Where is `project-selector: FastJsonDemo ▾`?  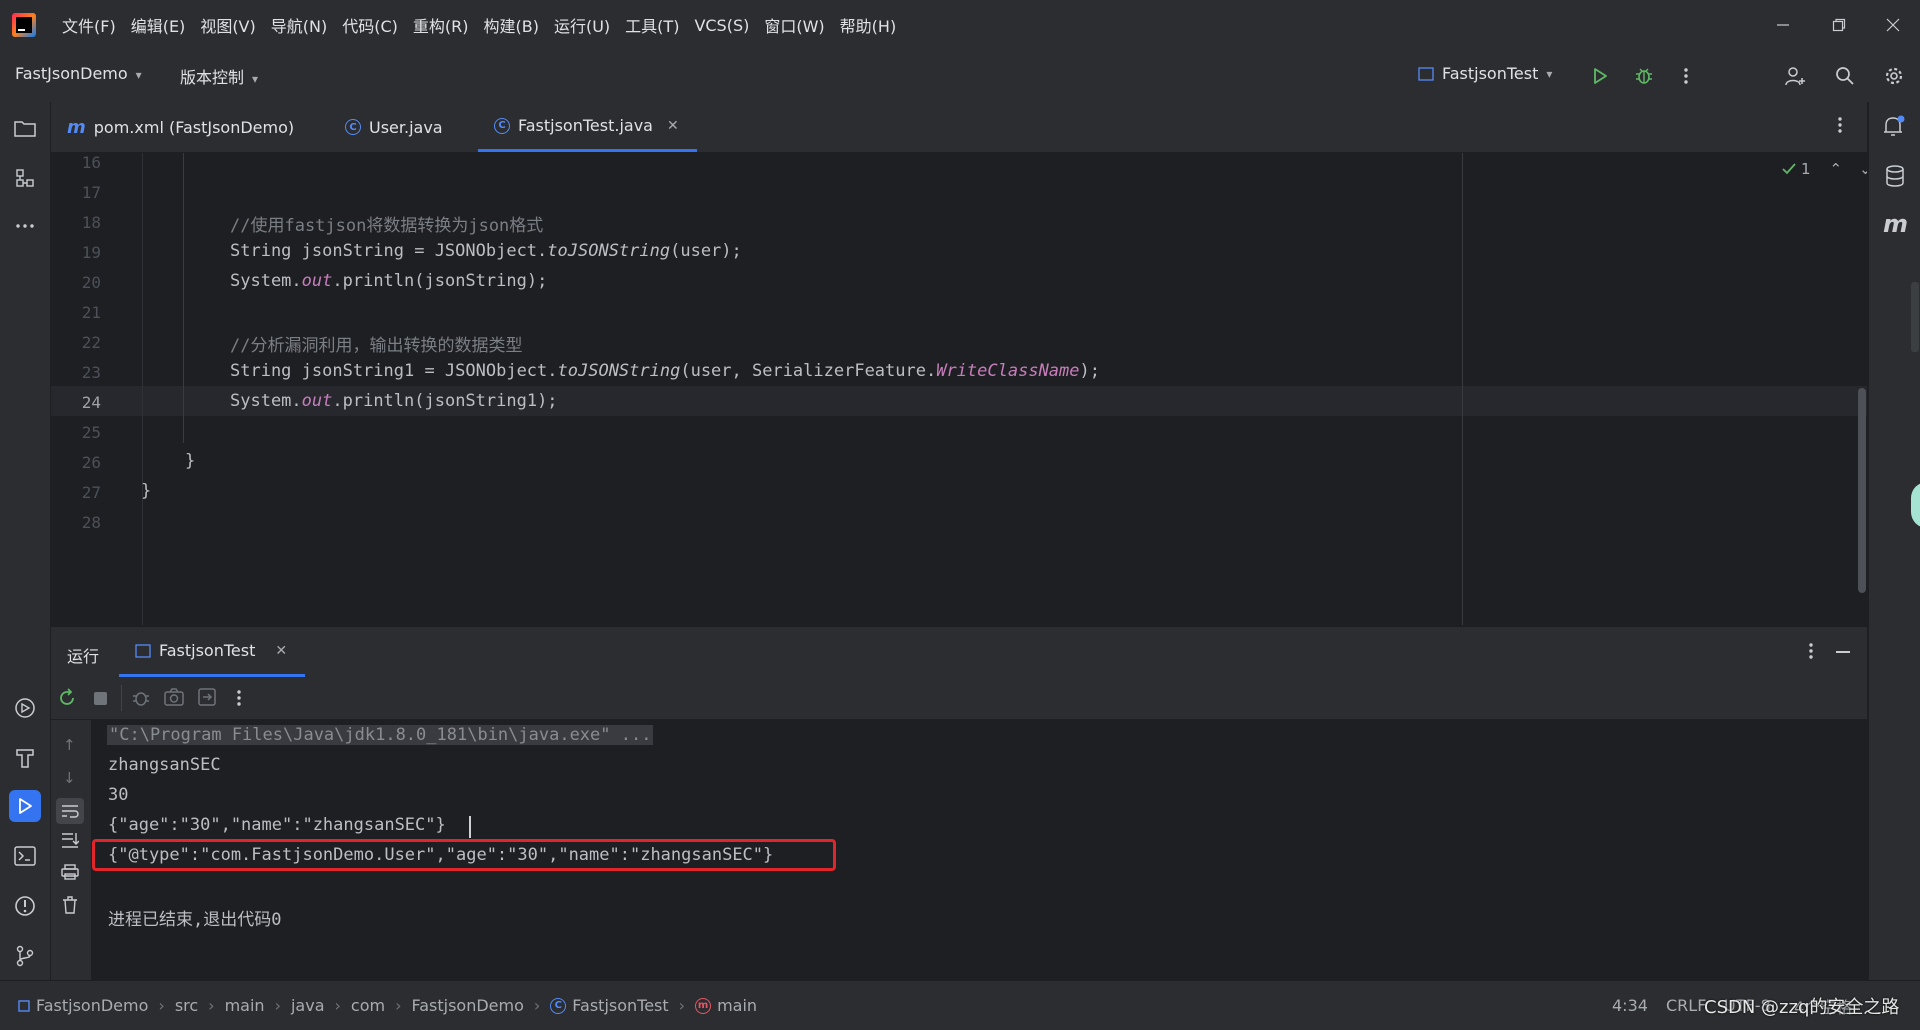
project-selector: FastJsonDemo ▾ is located at coordinates (78, 73).